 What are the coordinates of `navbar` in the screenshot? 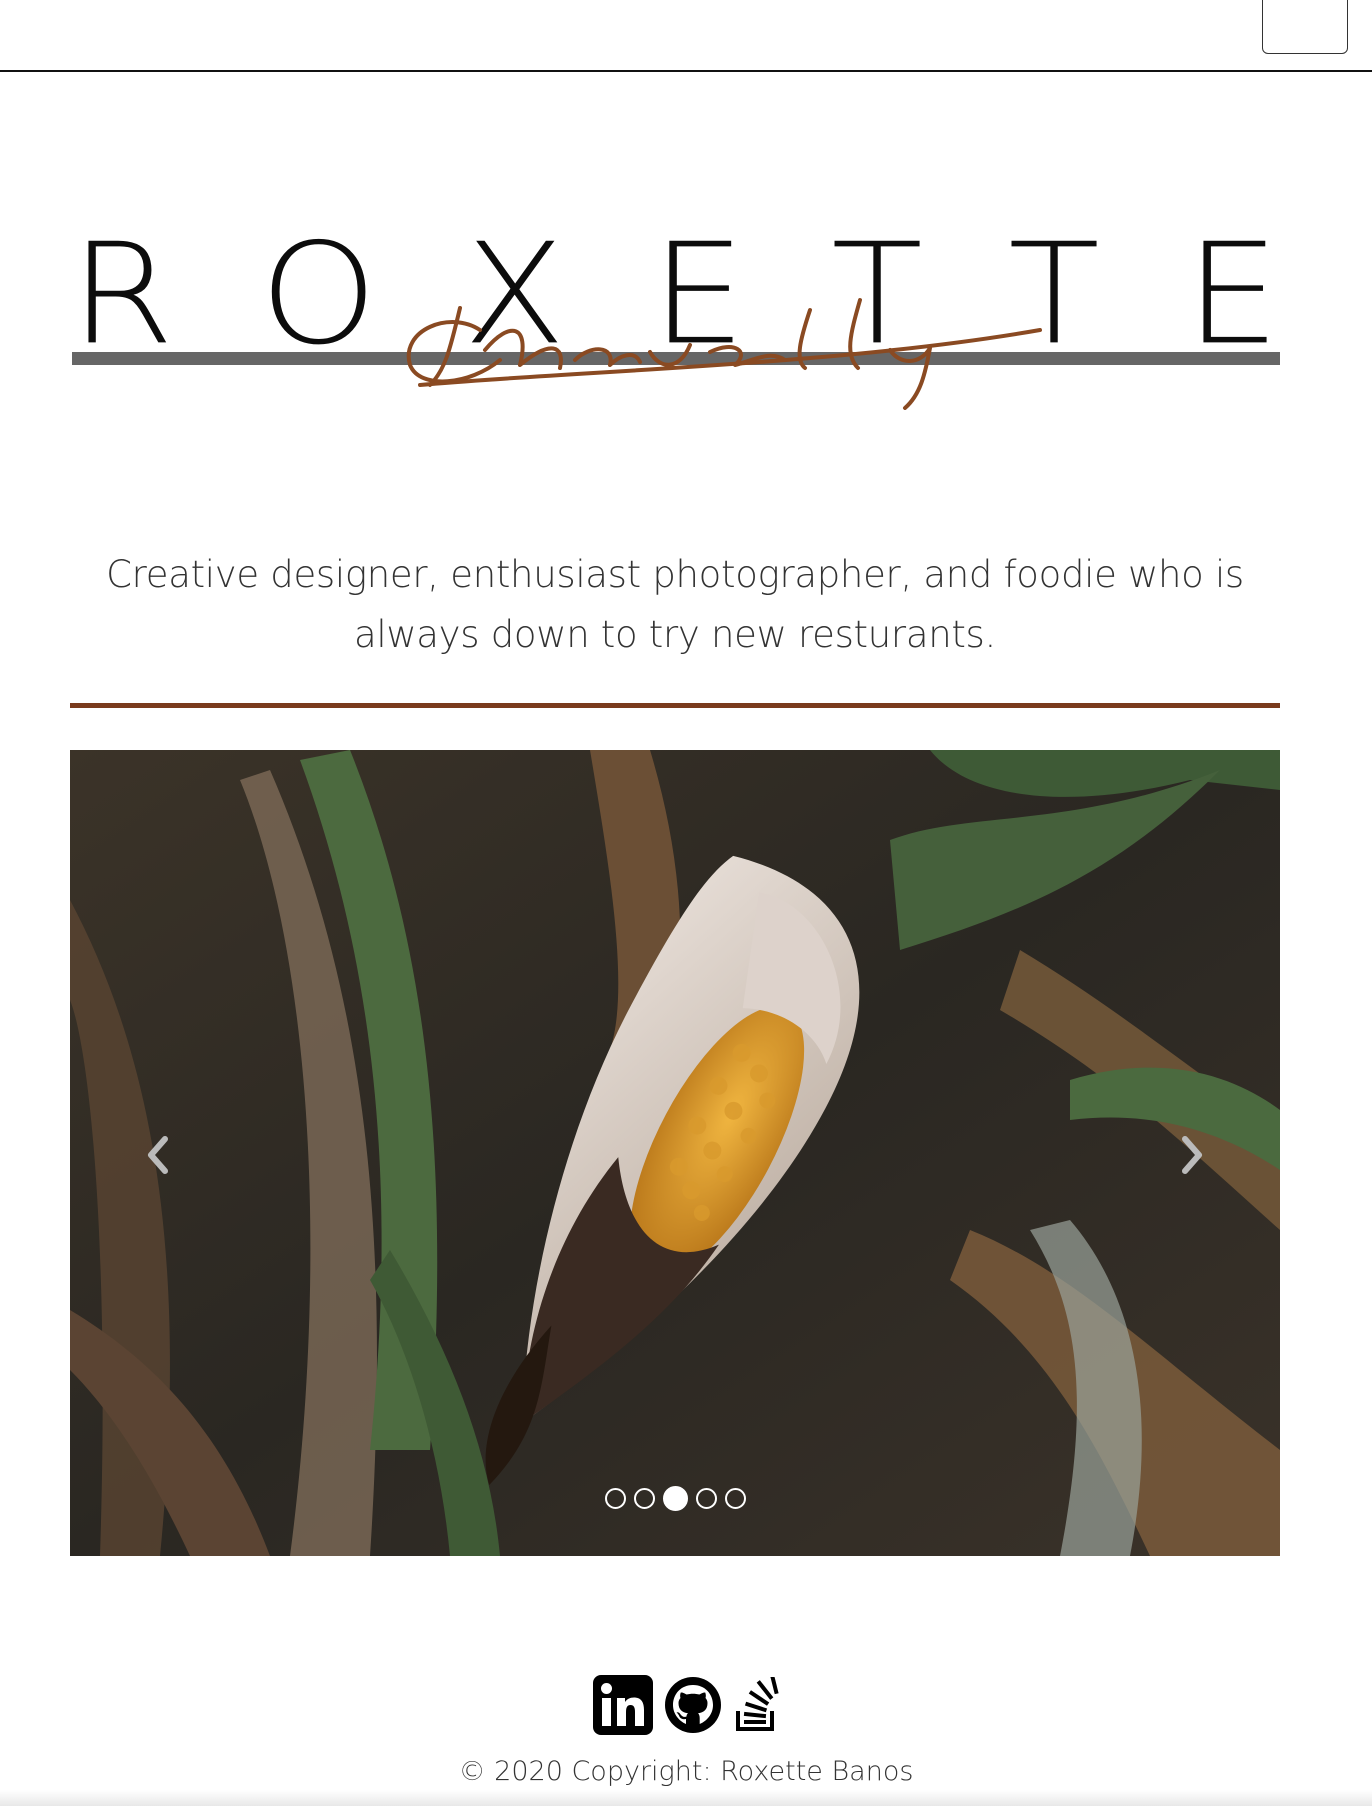 It's located at (686, 36).